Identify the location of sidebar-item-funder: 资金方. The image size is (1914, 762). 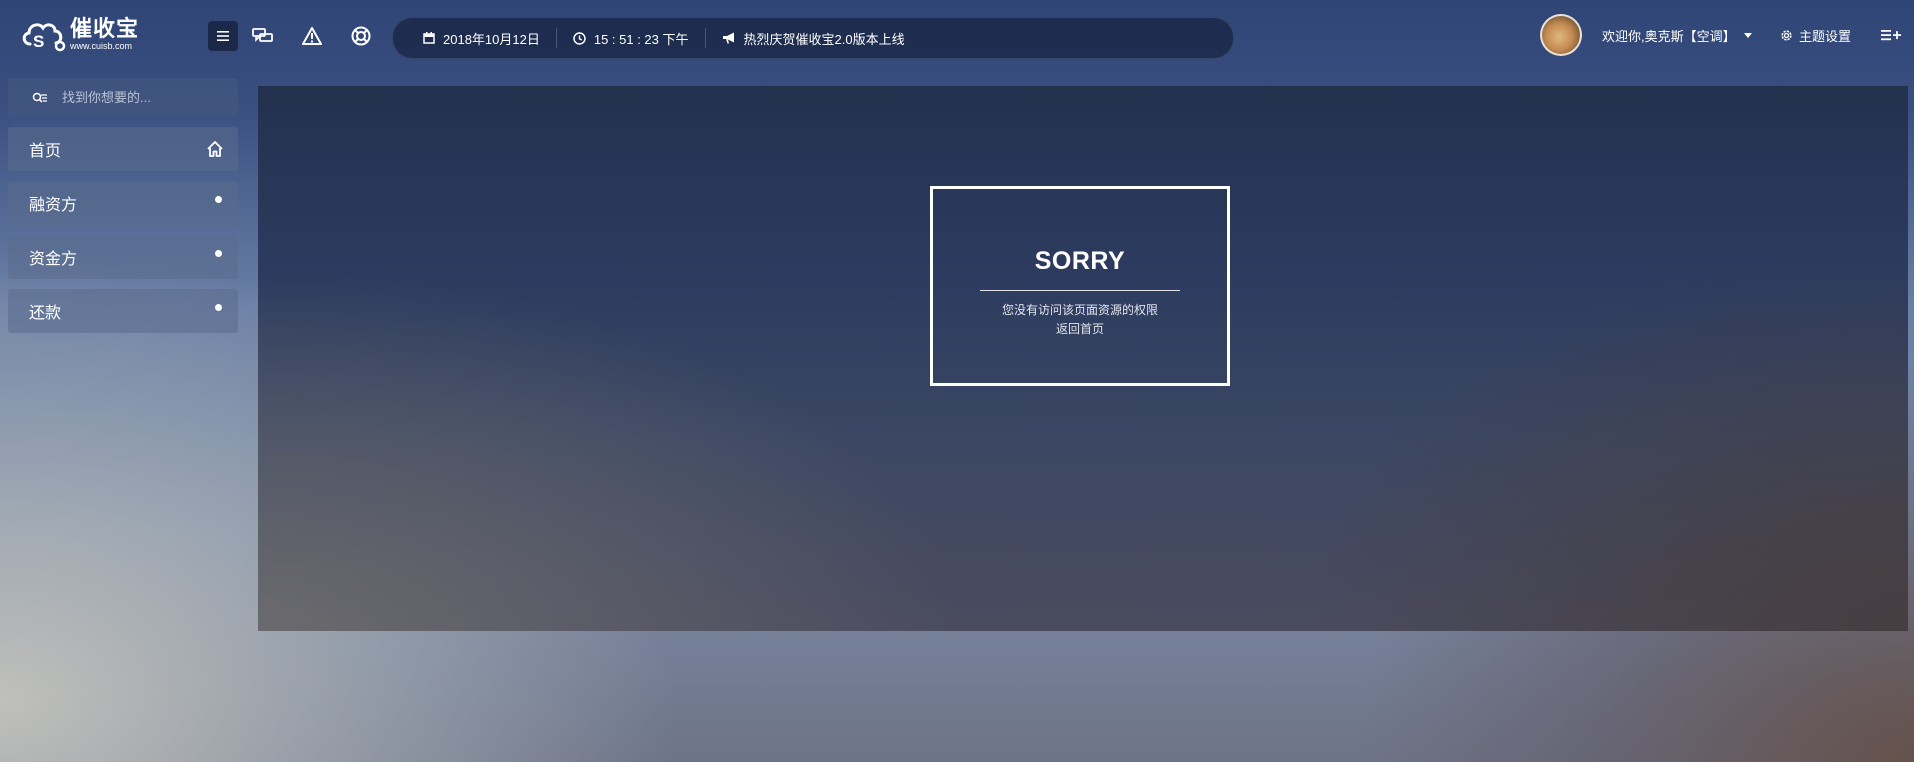
(123, 257).